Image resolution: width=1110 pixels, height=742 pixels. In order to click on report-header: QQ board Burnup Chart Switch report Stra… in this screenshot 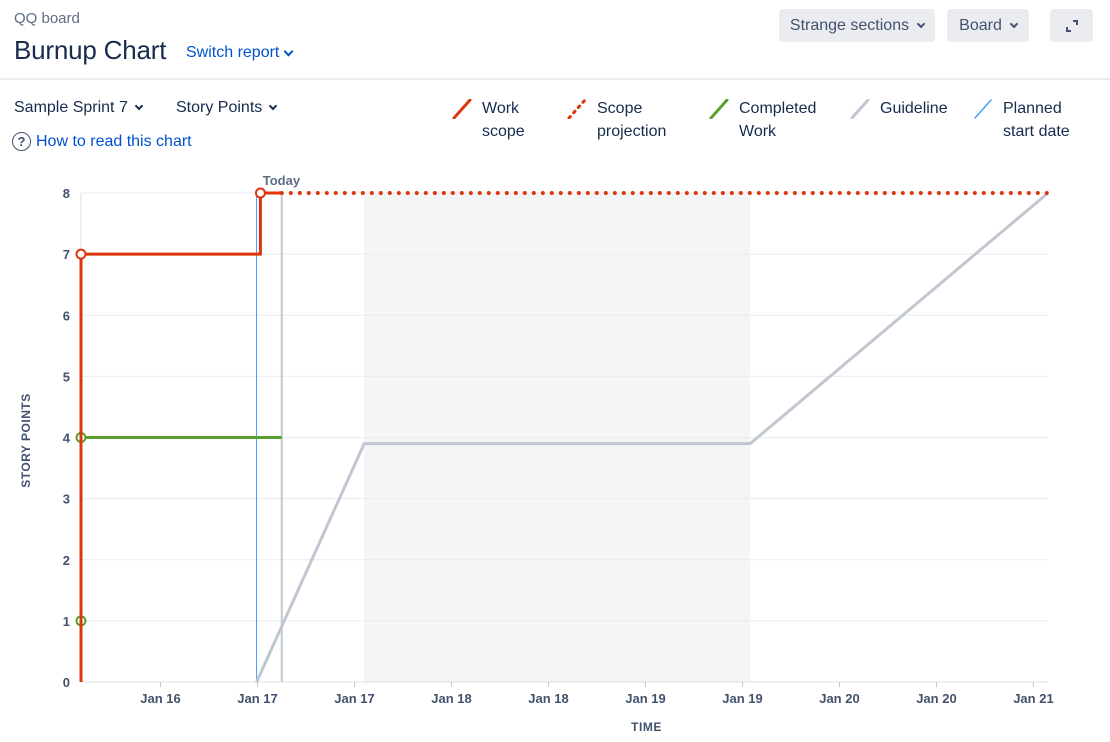, I will do `click(555, 40)`.